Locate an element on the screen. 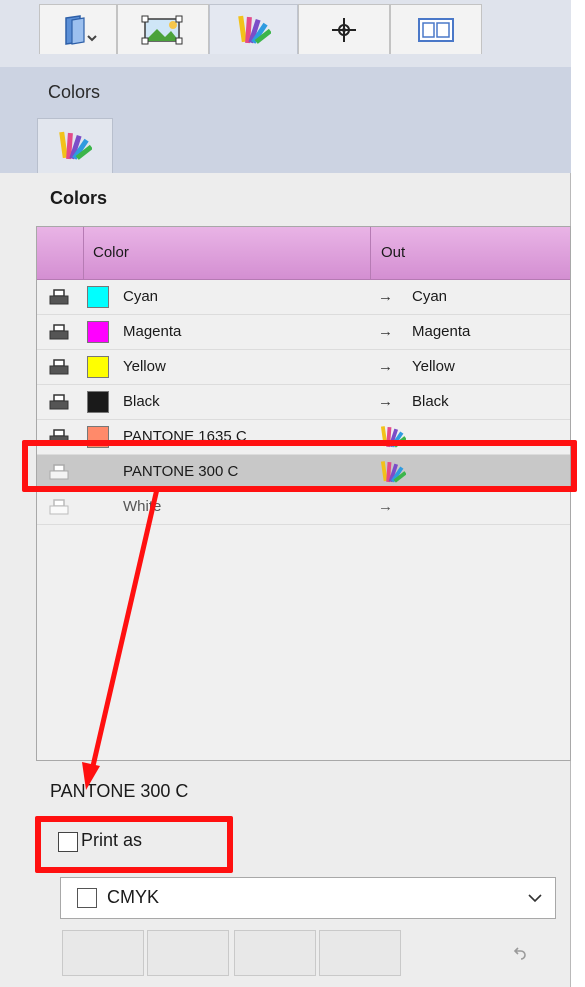  tab-document is located at coordinates (78, 29).